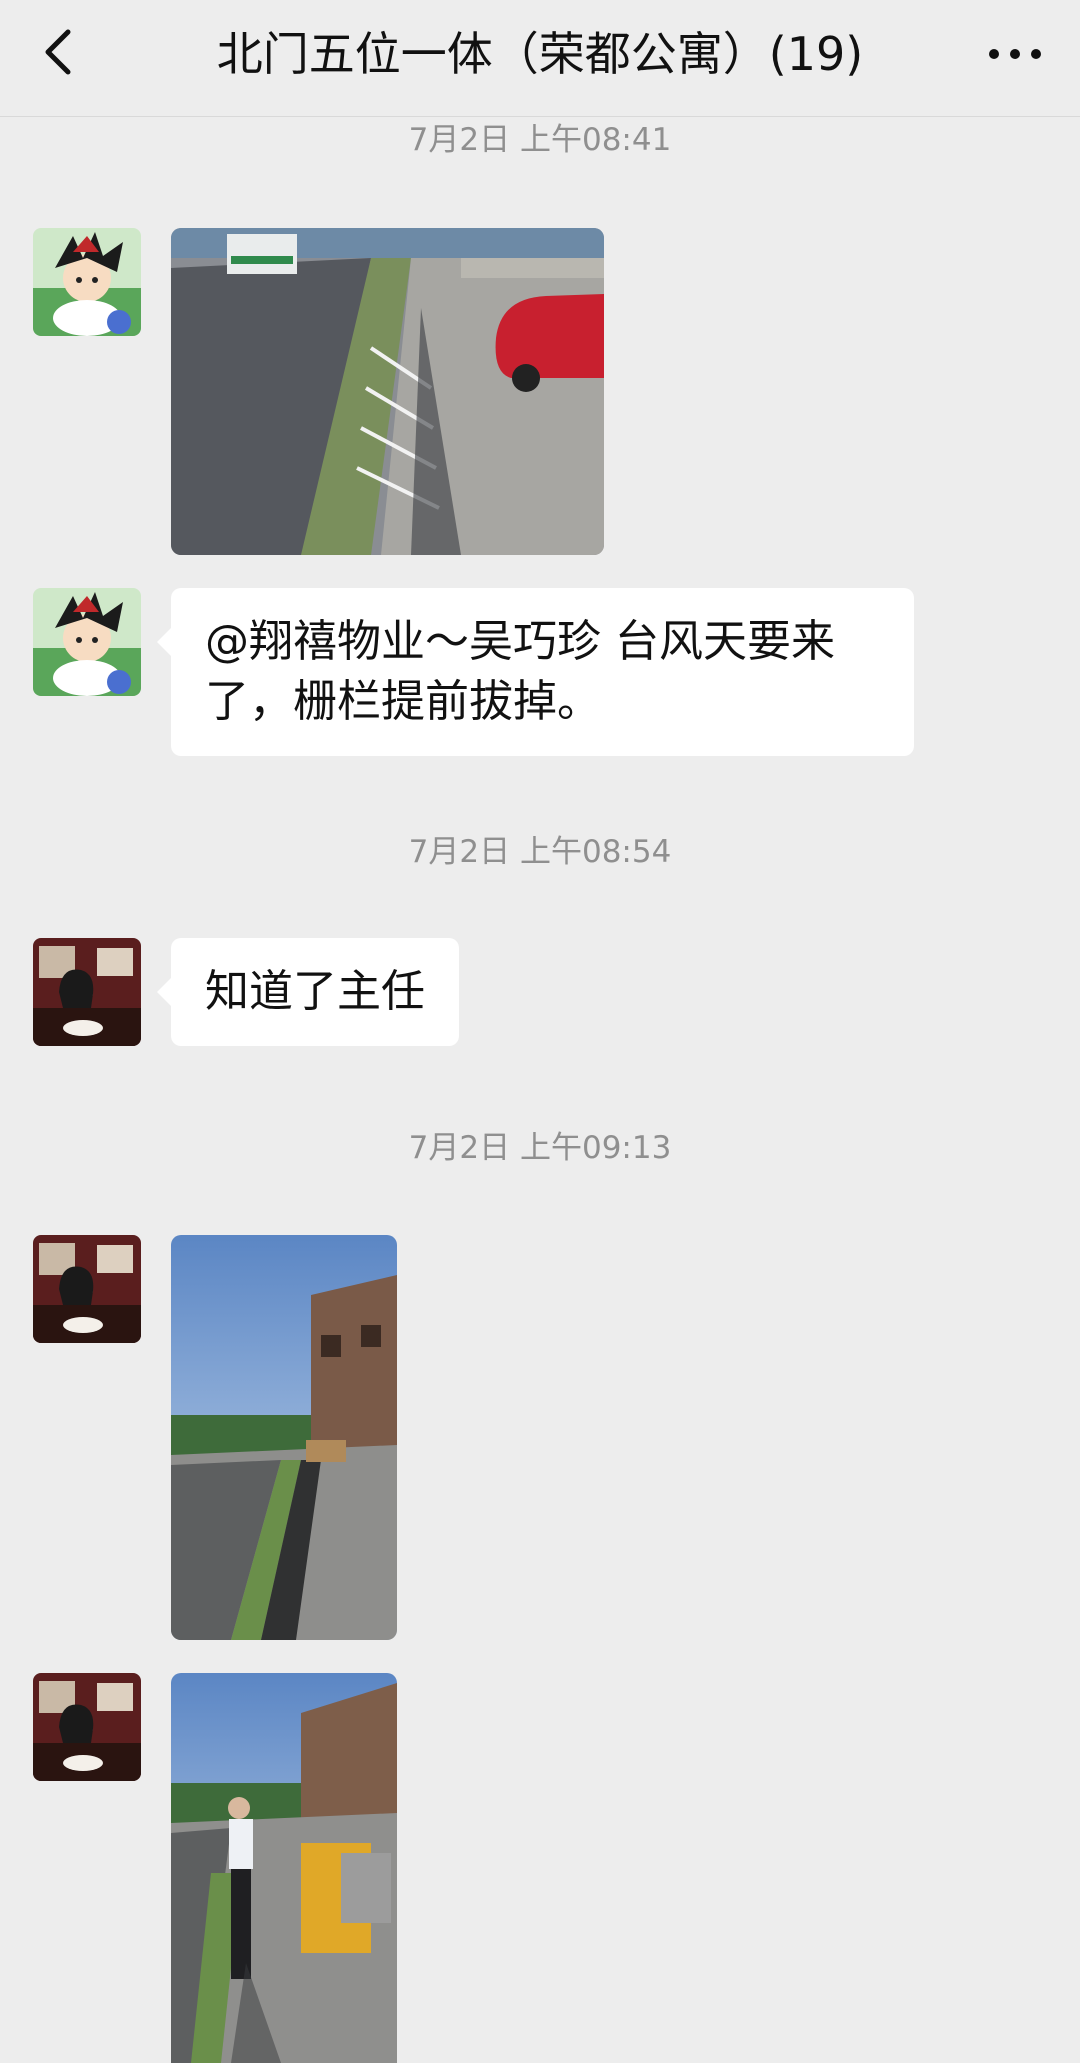 This screenshot has width=1080, height=2063. I want to click on timestamp: 7月2日 上午08:54, so click(540, 852).